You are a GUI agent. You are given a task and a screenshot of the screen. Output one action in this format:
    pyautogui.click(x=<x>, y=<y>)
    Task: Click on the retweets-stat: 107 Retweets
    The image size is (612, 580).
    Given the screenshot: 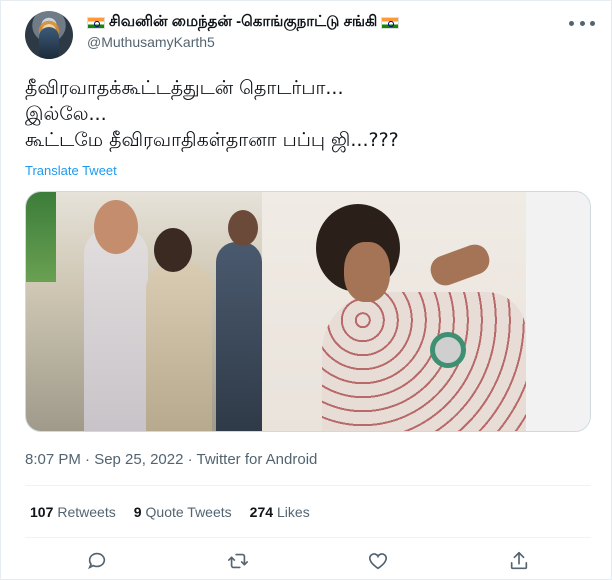 What is the action you would take?
    pyautogui.click(x=73, y=512)
    